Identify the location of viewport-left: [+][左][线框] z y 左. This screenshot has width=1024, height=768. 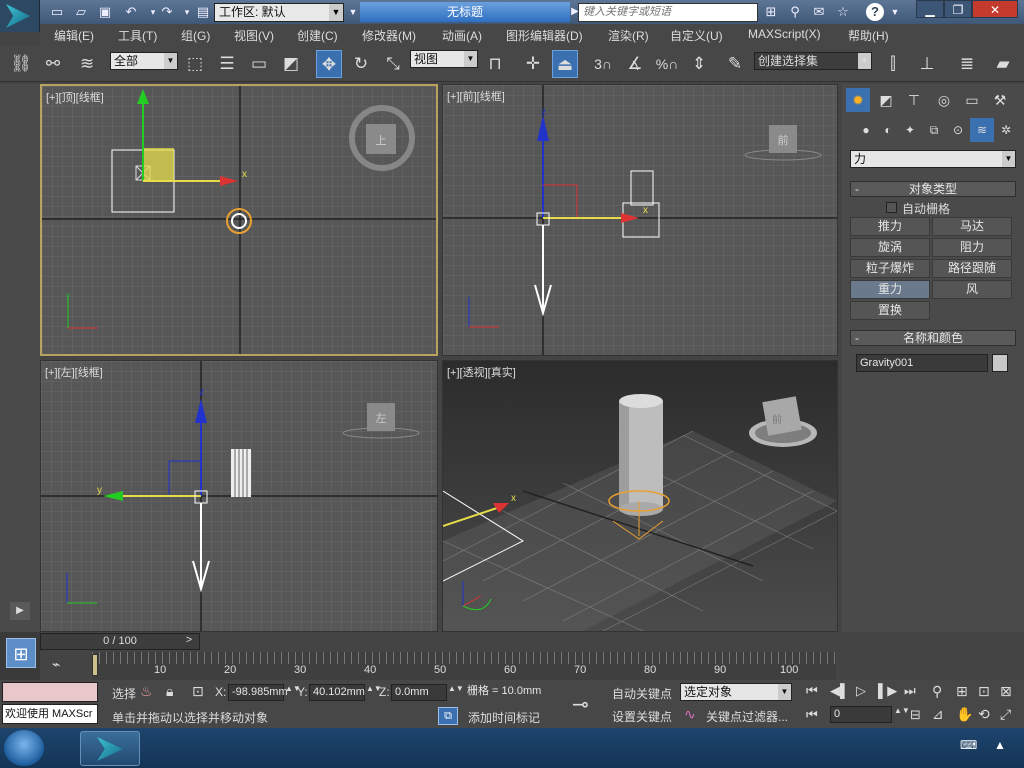
(239, 496).